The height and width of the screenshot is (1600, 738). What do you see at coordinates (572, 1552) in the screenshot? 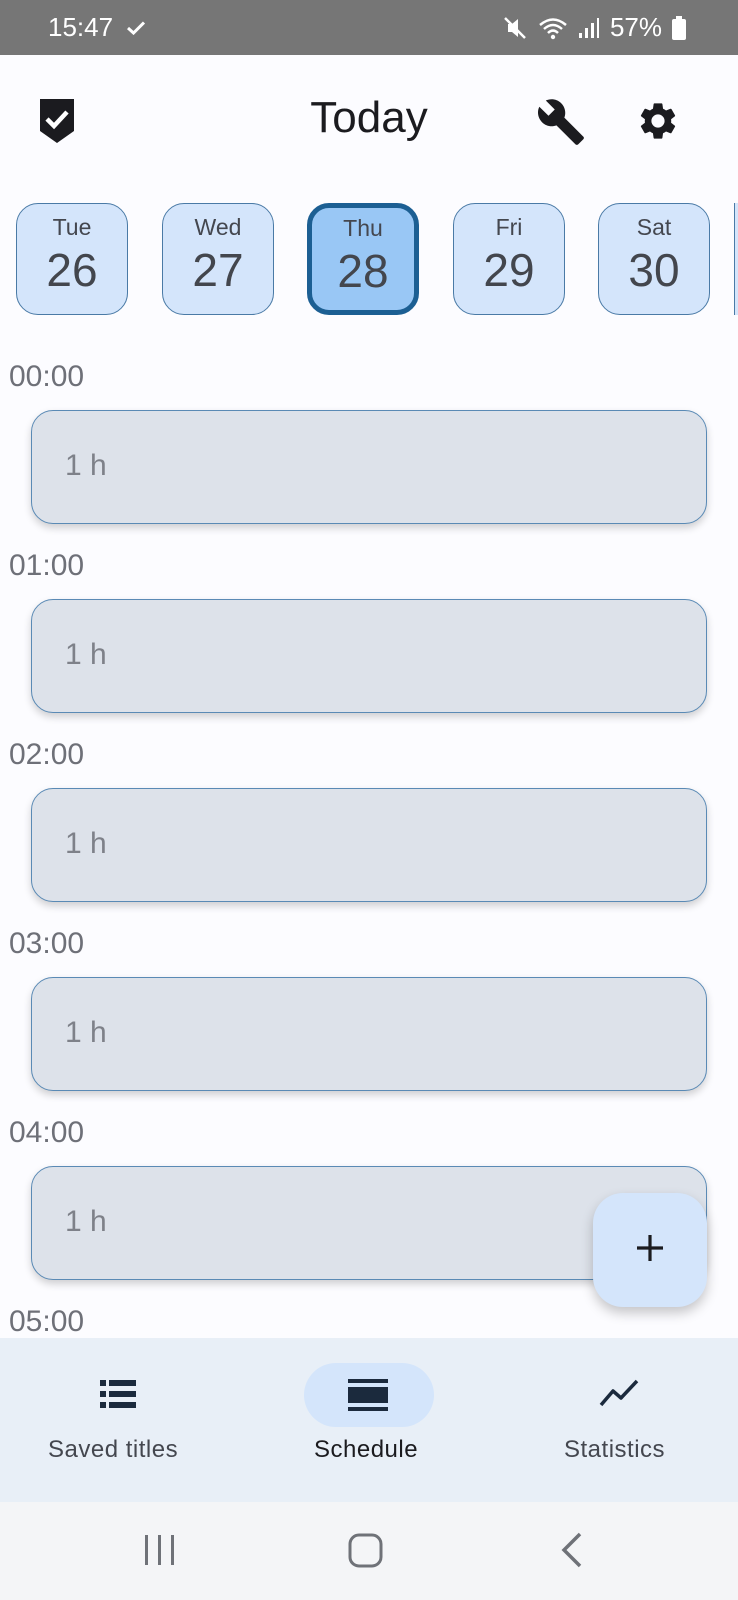
I see `back-icon` at bounding box center [572, 1552].